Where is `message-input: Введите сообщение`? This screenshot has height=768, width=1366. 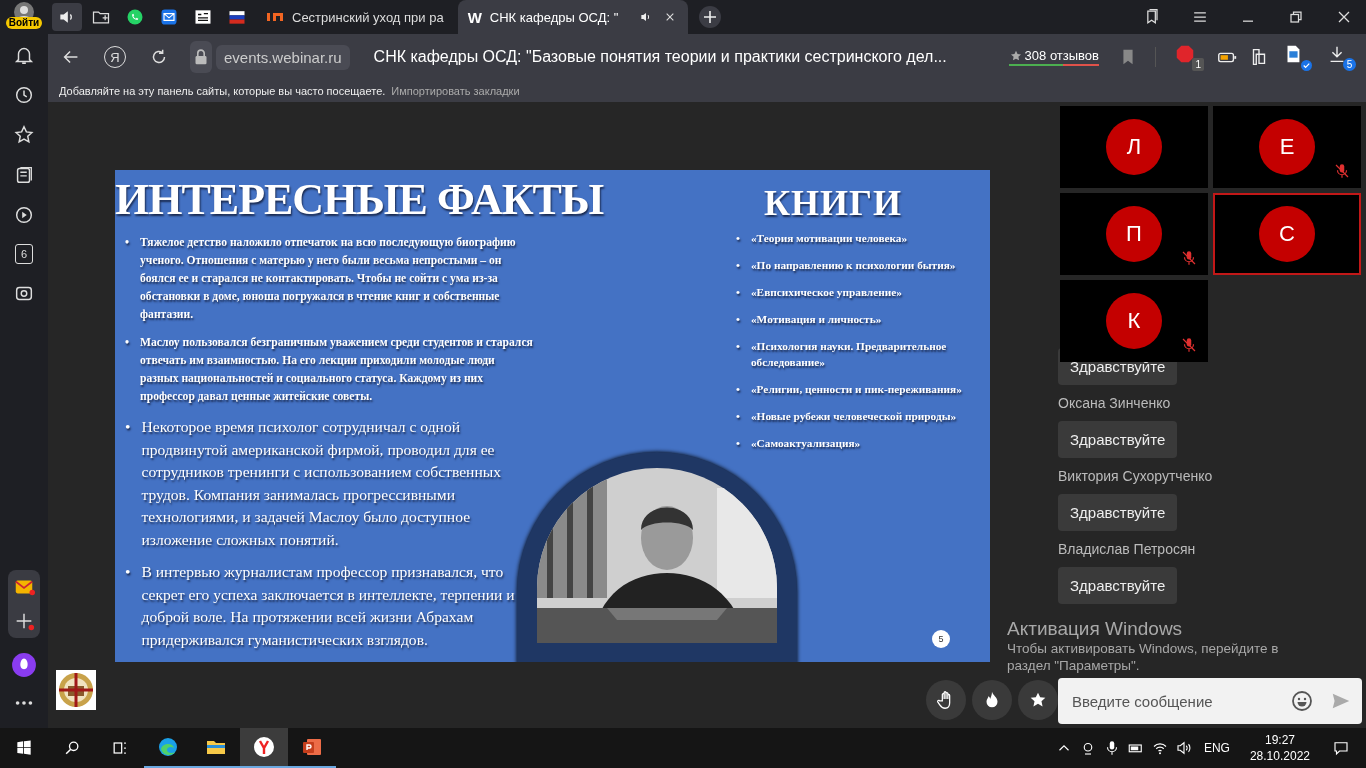
message-input: Введите сообщение is located at coordinates (1175, 701).